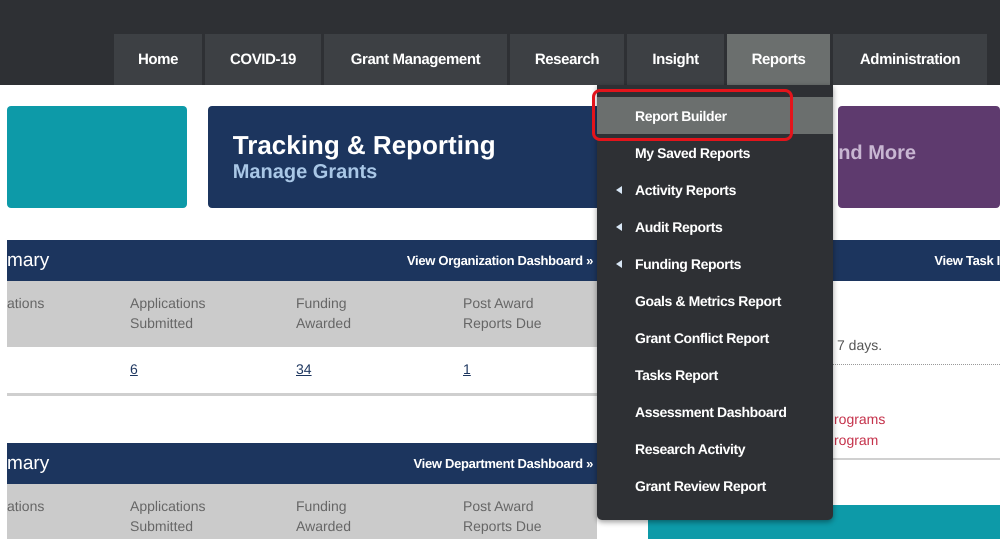  Describe the element at coordinates (715, 374) in the screenshot. I see `menu-item: Tasks Report` at that location.